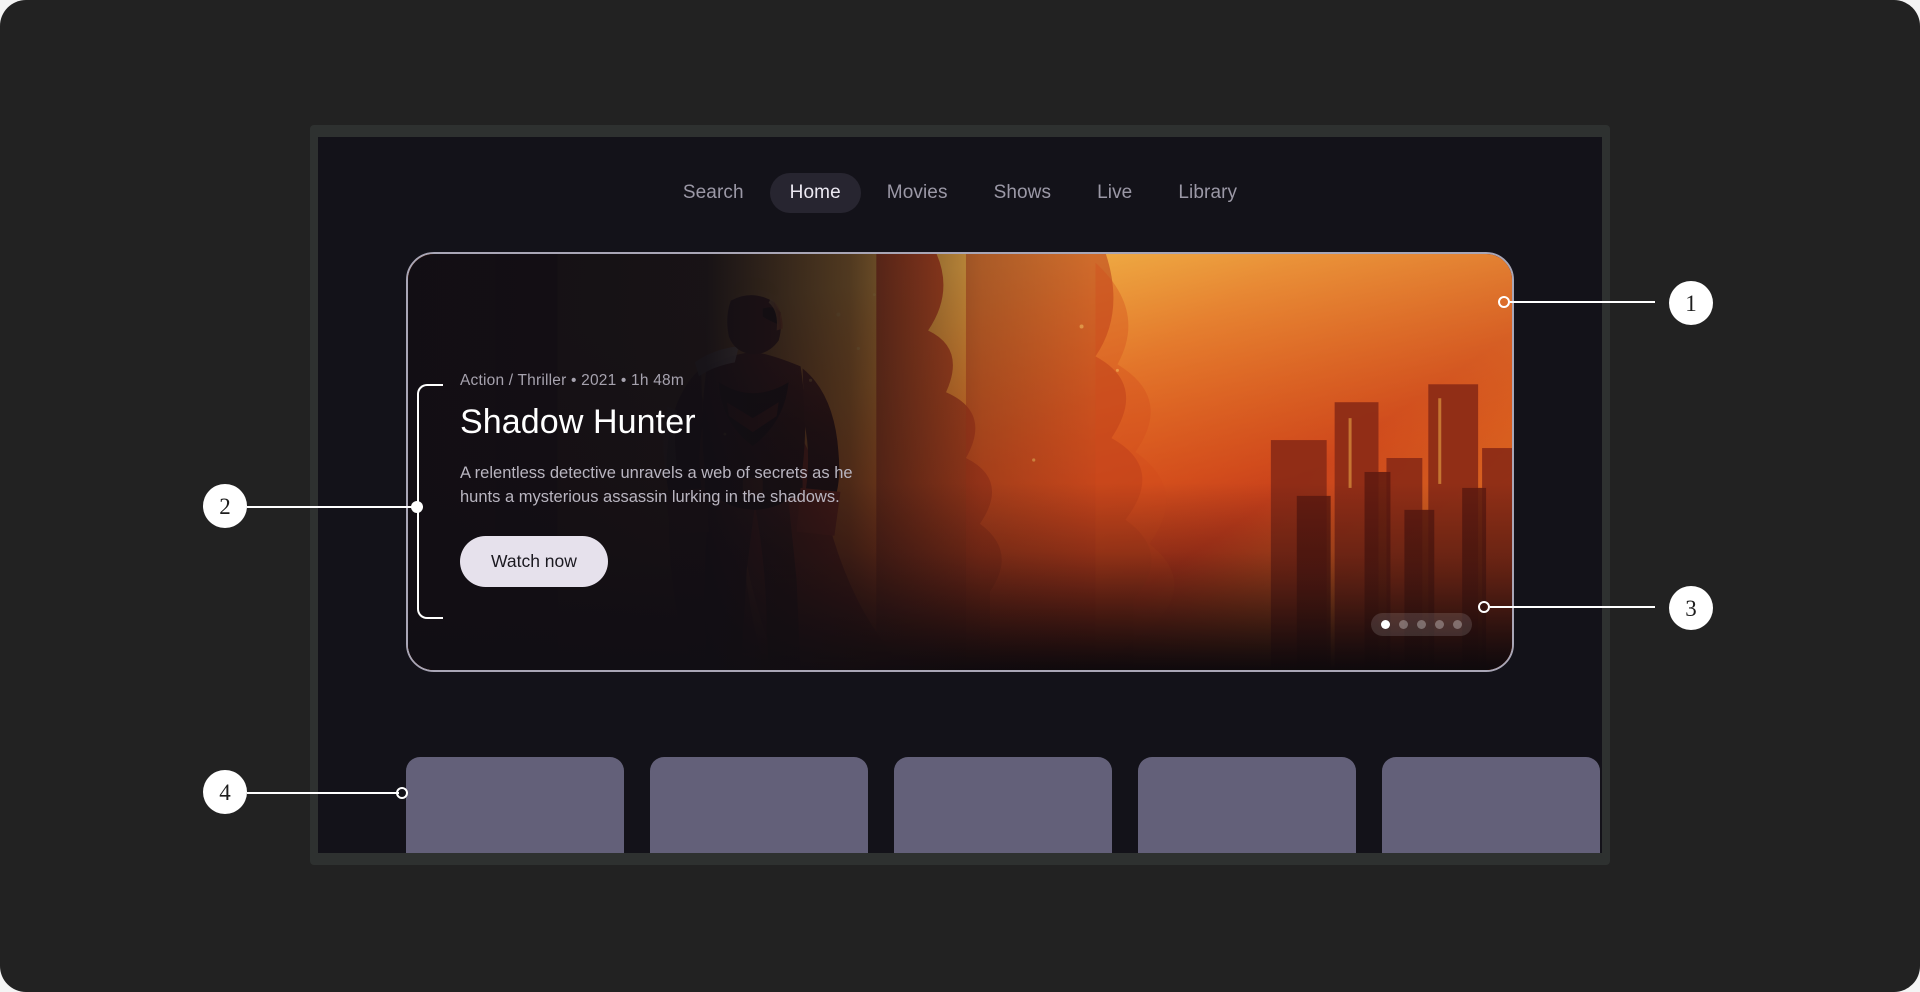 The height and width of the screenshot is (992, 1920). What do you see at coordinates (917, 193) in the screenshot?
I see `nav-item-movies: Movies` at bounding box center [917, 193].